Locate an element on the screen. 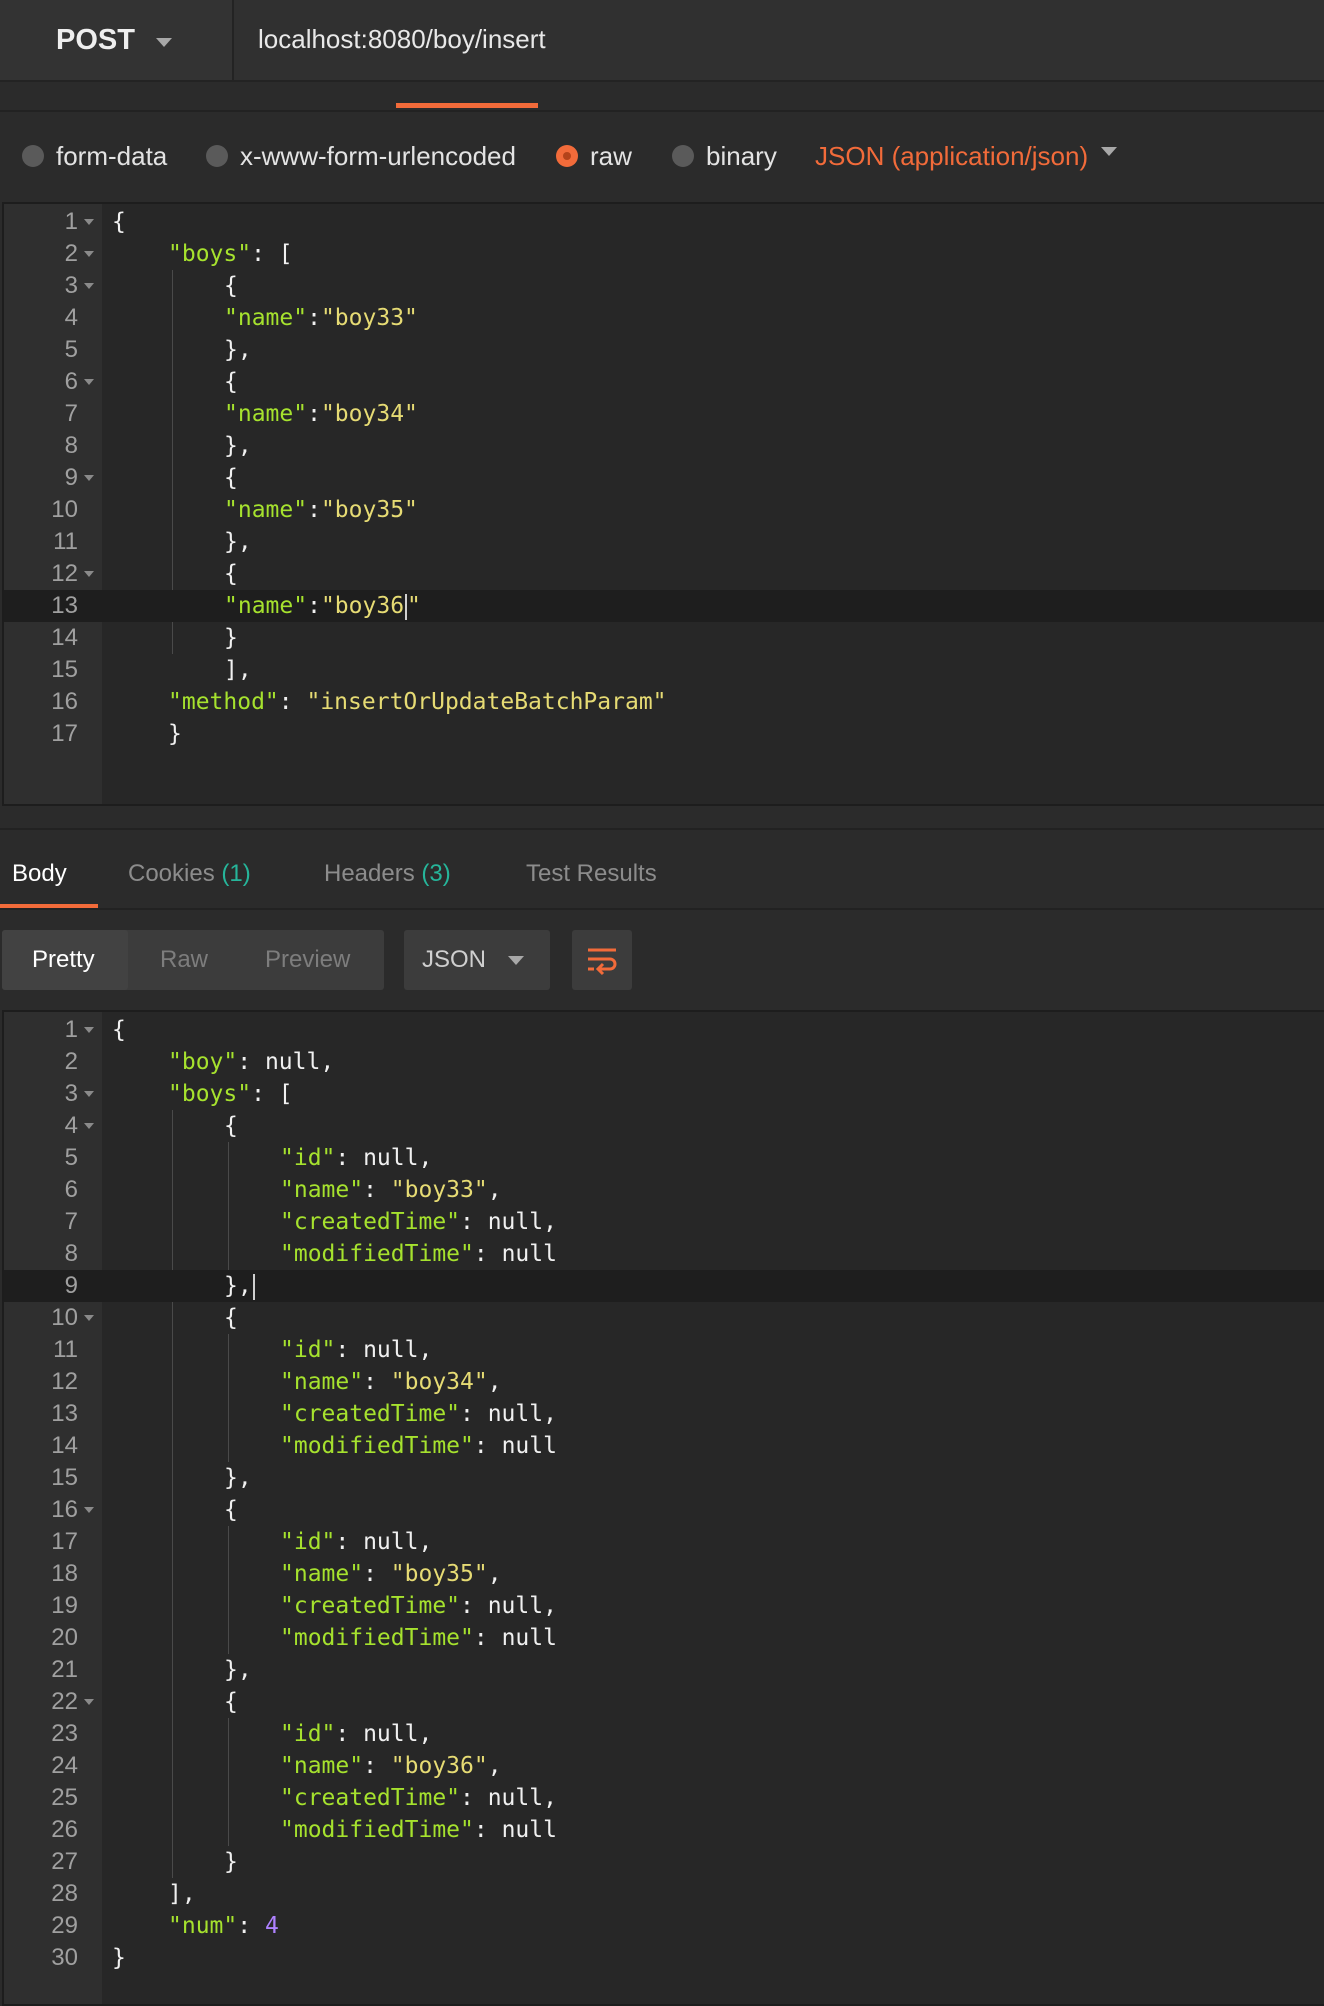 This screenshot has width=1324, height=2006. code-line: 12 { is located at coordinates (664, 574).